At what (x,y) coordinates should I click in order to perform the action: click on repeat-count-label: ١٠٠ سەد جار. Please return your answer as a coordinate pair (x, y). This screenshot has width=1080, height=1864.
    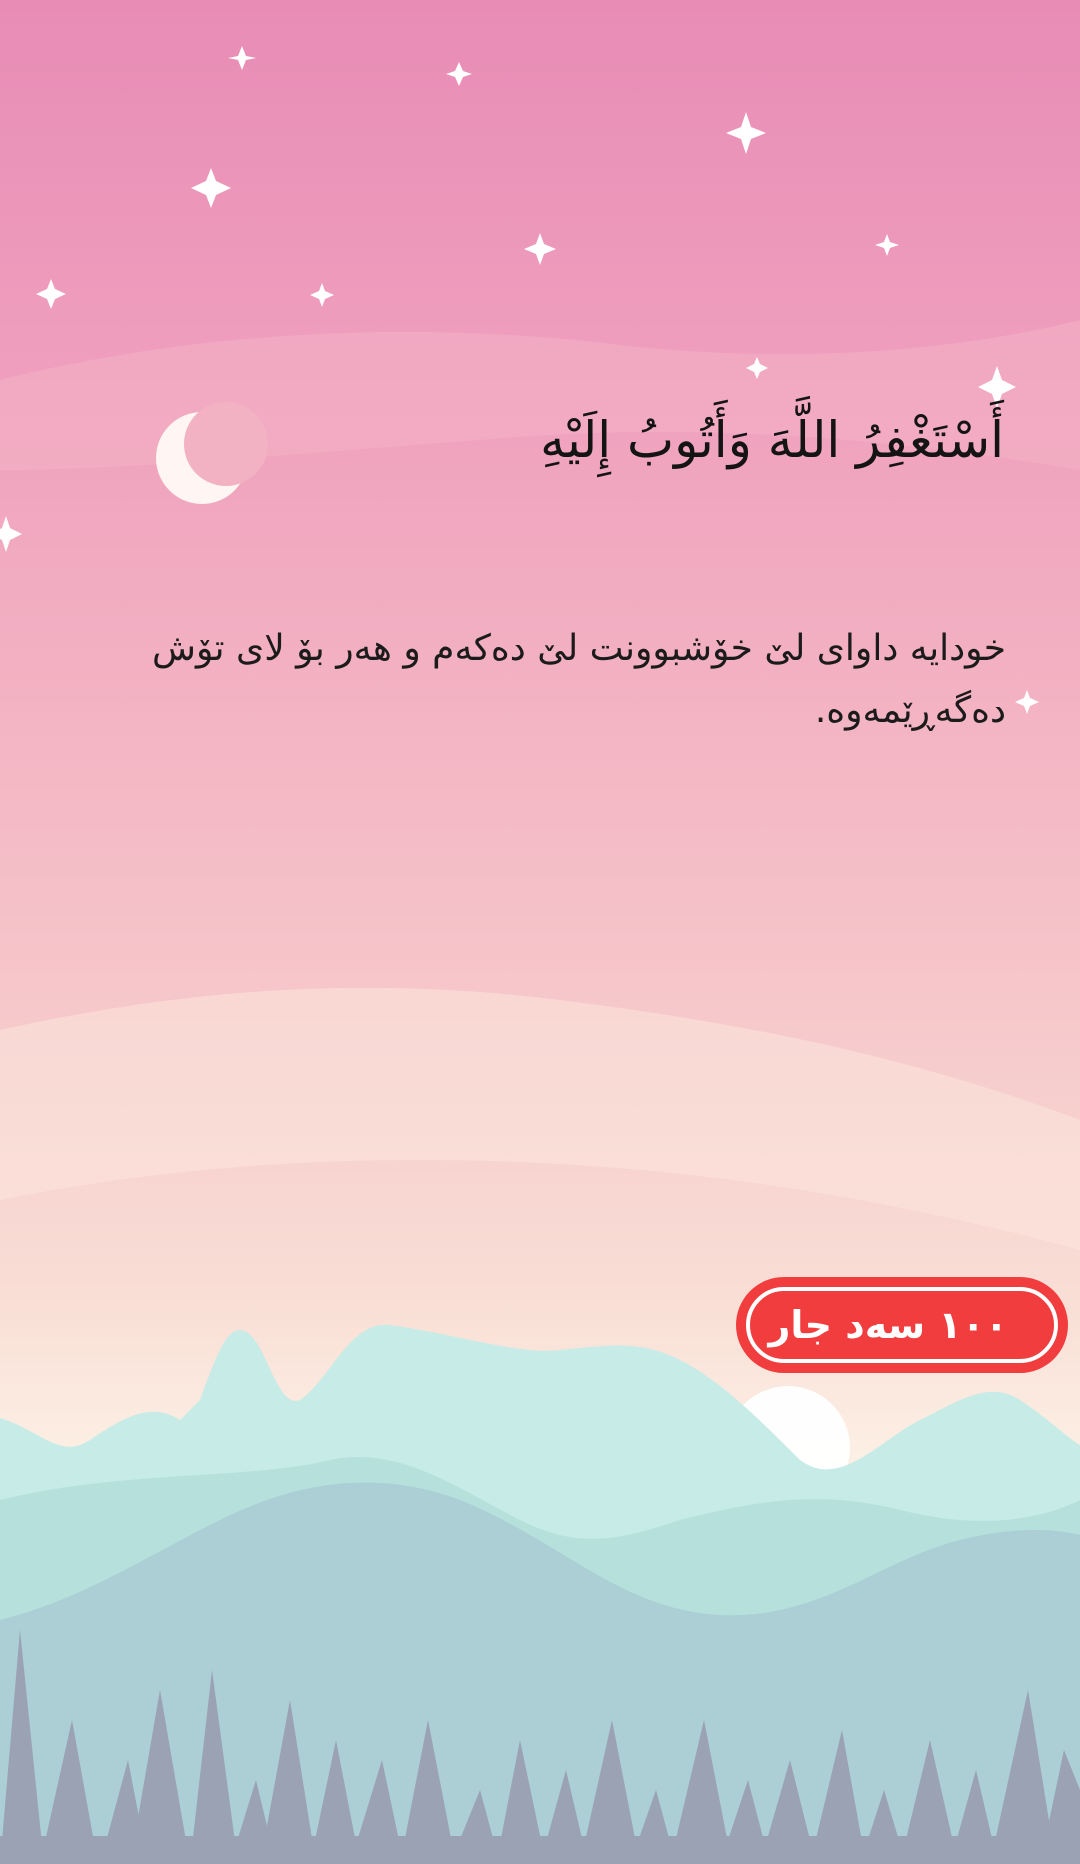
    Looking at the image, I should click on (888, 1325).